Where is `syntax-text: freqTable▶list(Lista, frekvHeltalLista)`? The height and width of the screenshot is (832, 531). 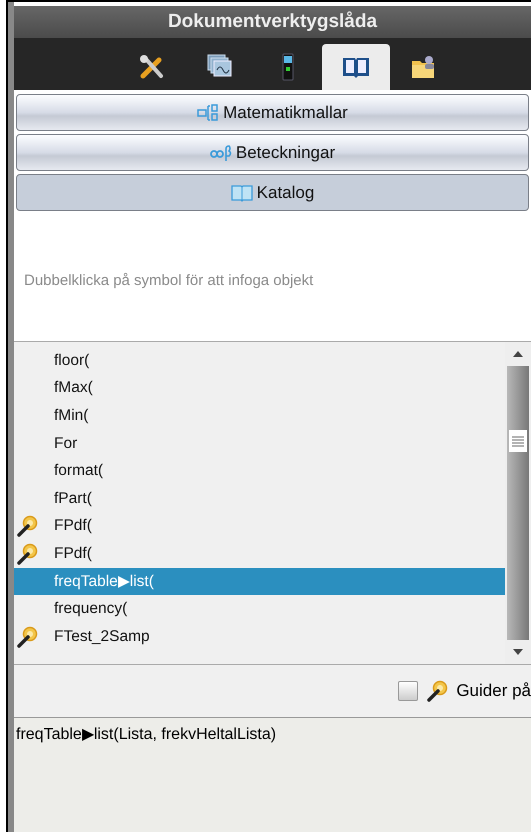
syntax-text: freqTable▶list(Lista, frekvHeltalLista) is located at coordinates (146, 734).